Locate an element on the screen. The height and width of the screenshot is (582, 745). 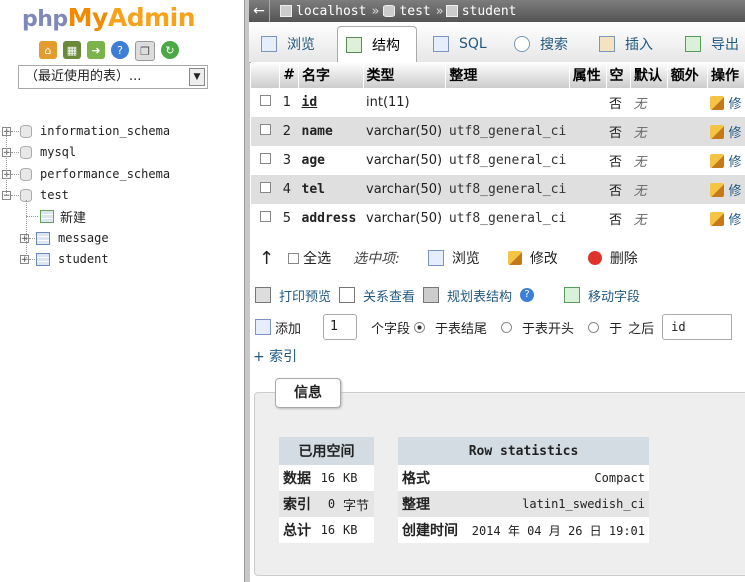
breadcrumb-table: student is located at coordinates (481, 11).